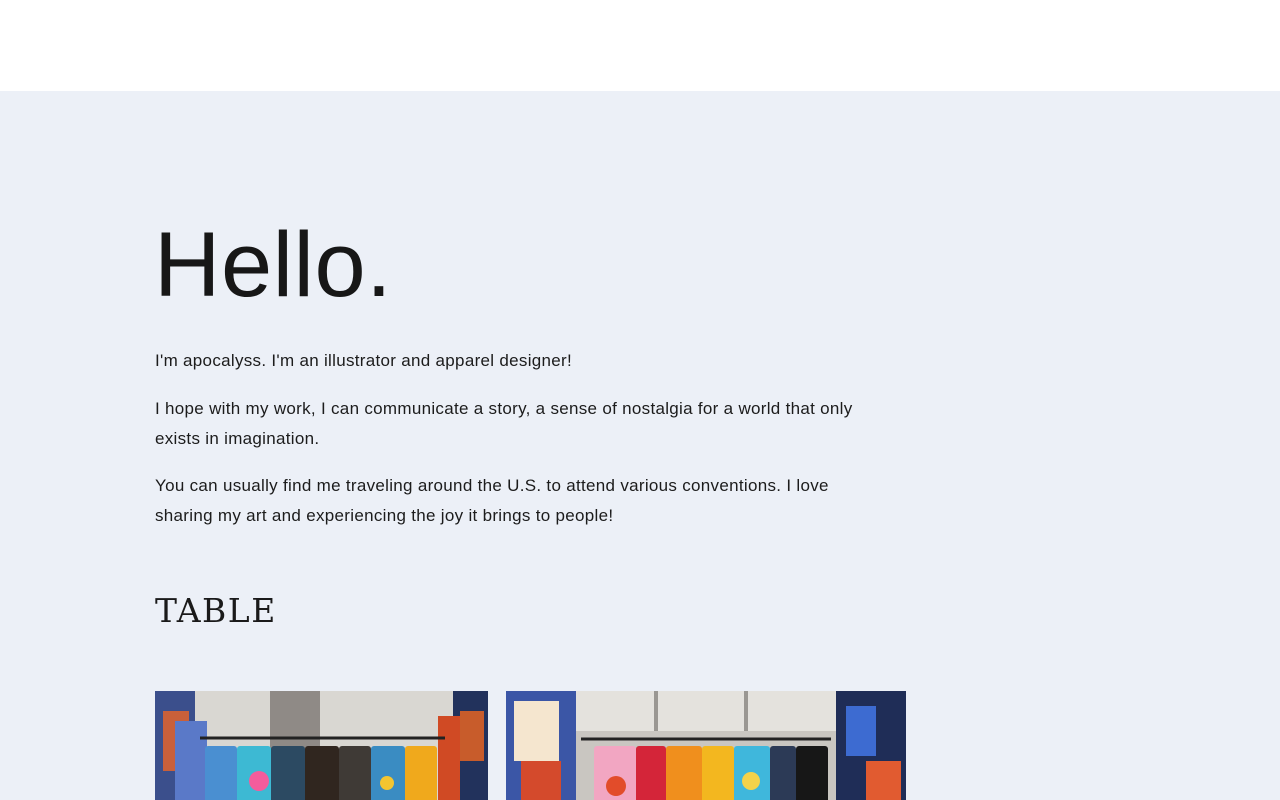 The height and width of the screenshot is (800, 1280). Describe the element at coordinates (640, 45) in the screenshot. I see `site-header` at that location.